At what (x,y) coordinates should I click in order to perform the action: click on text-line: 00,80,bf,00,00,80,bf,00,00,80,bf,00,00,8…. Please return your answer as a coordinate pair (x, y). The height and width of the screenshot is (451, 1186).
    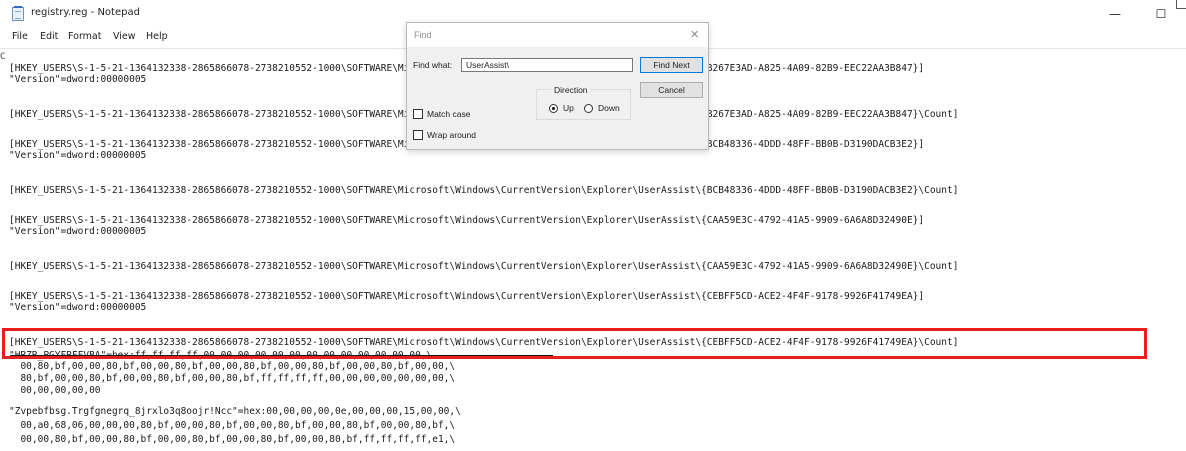
    Looking at the image, I should click on (232, 366).